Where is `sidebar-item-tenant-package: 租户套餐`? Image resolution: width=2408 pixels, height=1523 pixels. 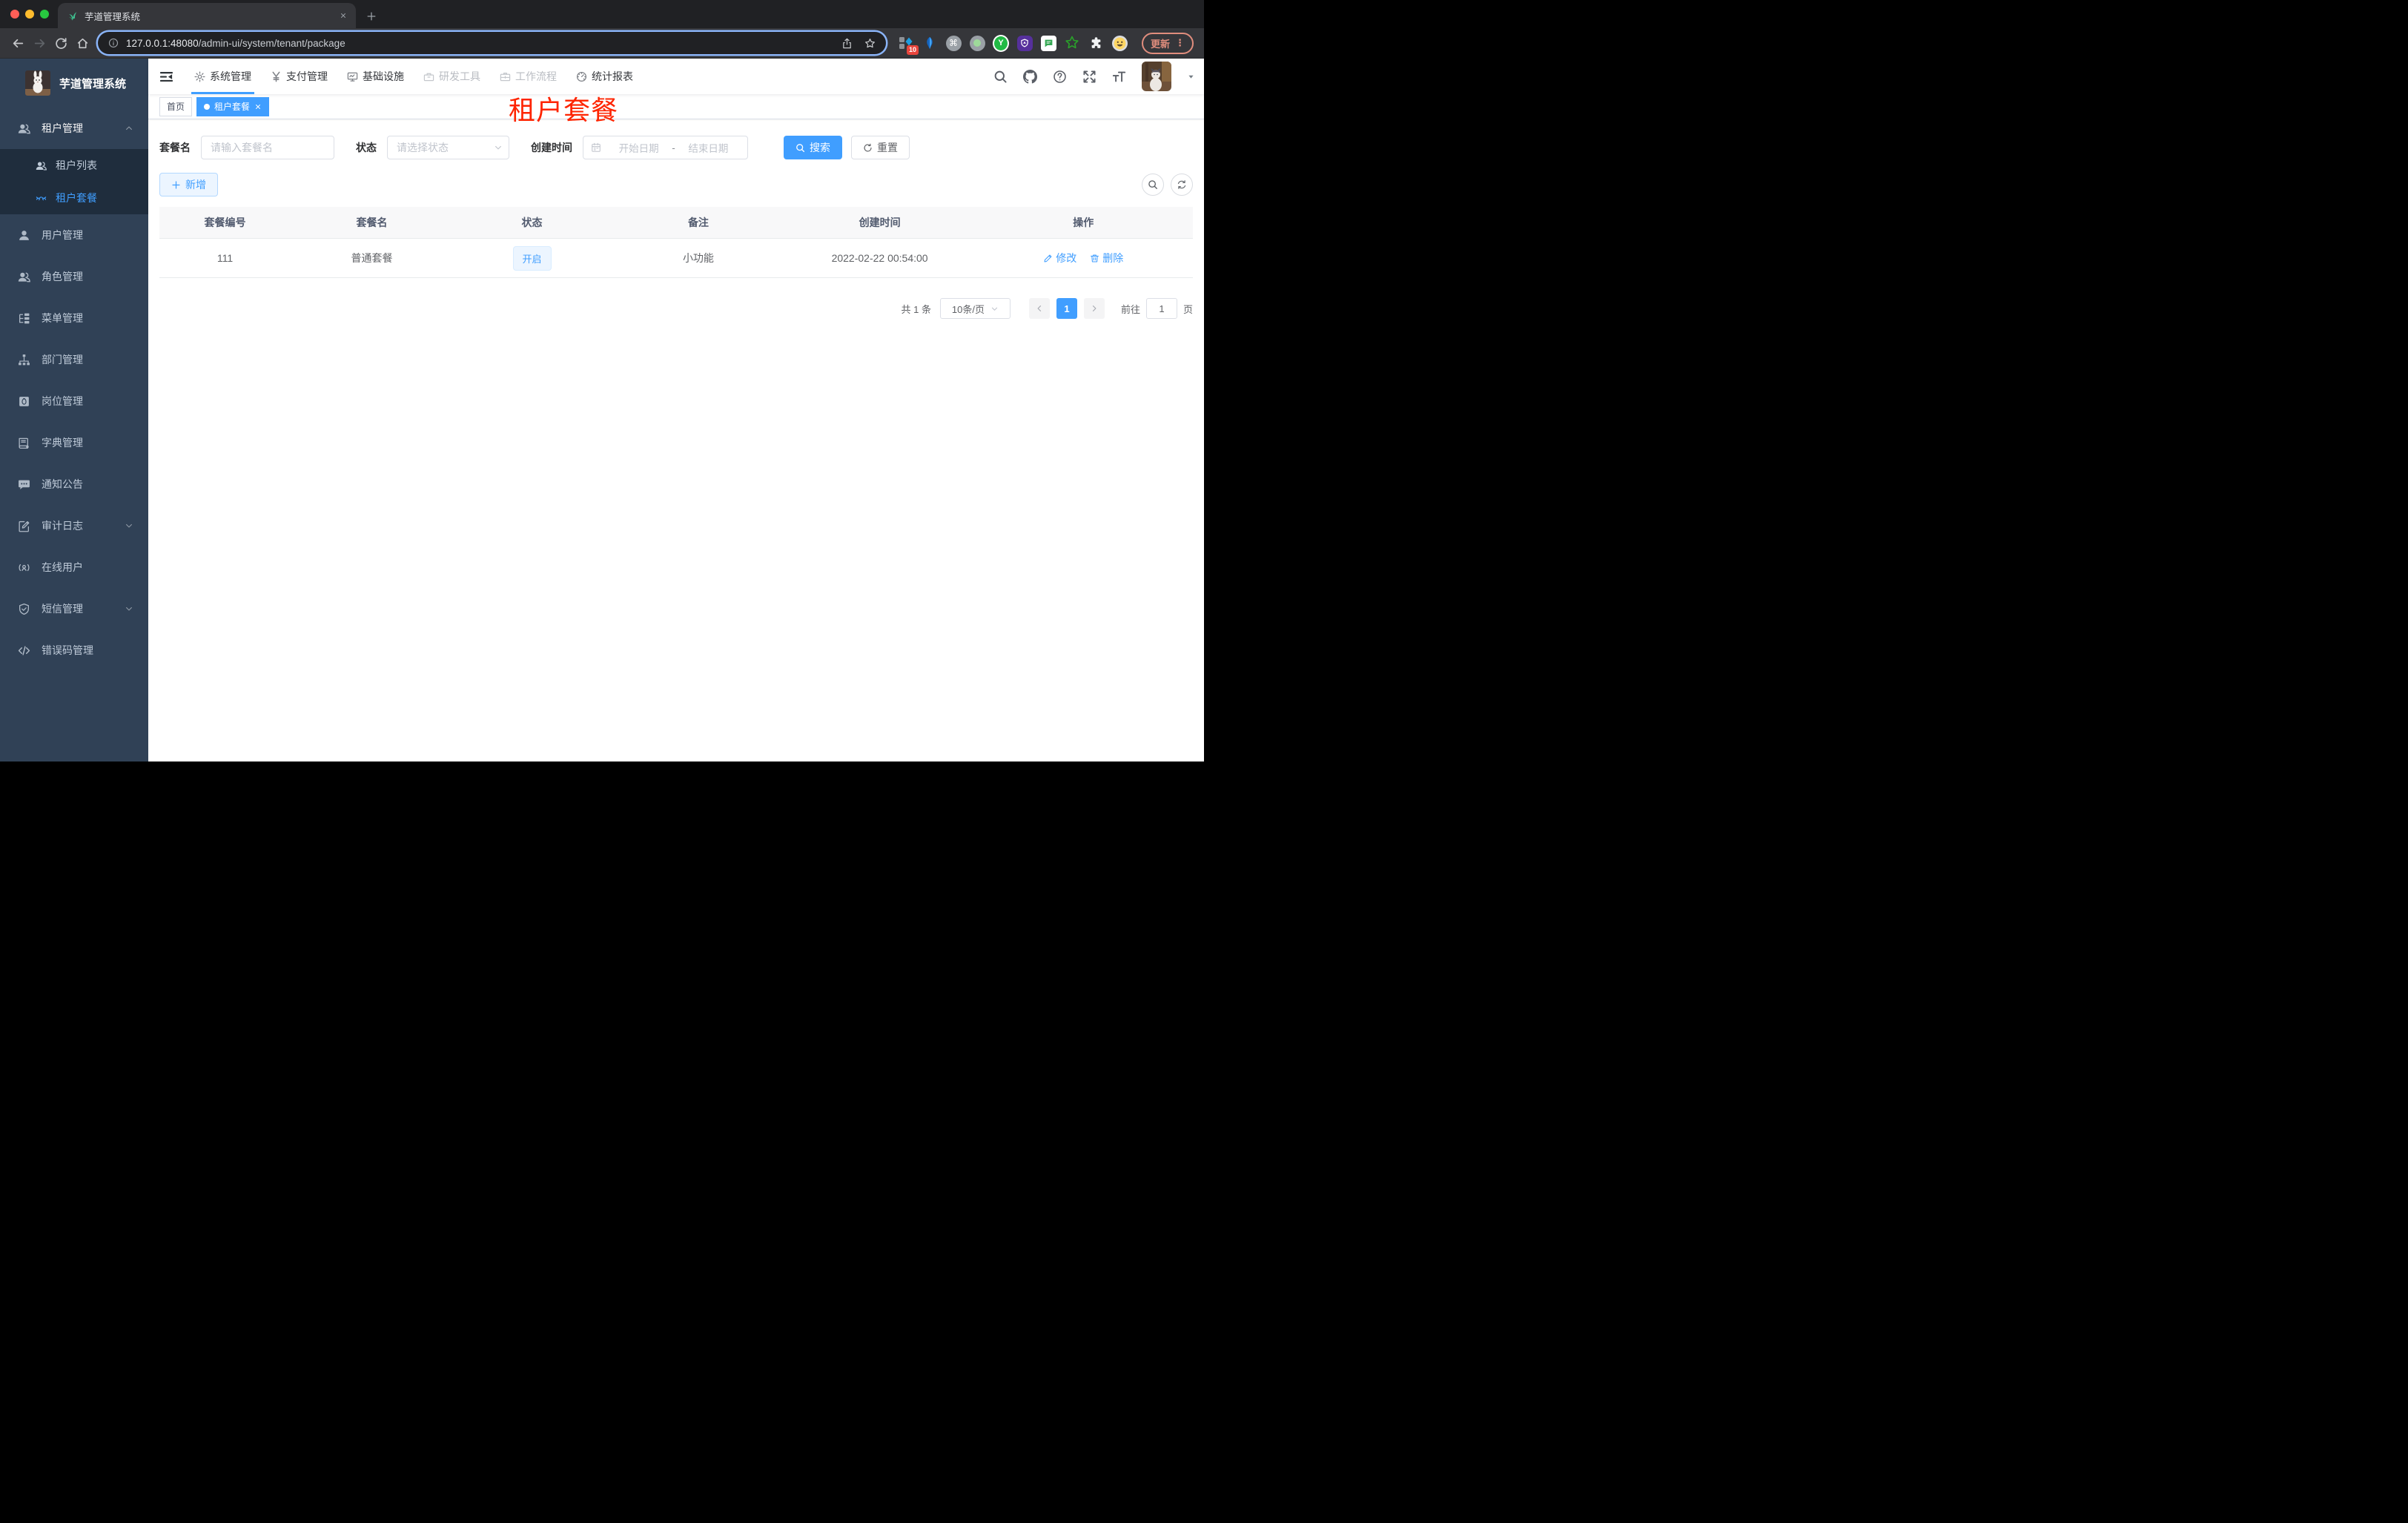
sidebar-item-tenant-package: 租户套餐 is located at coordinates (74, 198).